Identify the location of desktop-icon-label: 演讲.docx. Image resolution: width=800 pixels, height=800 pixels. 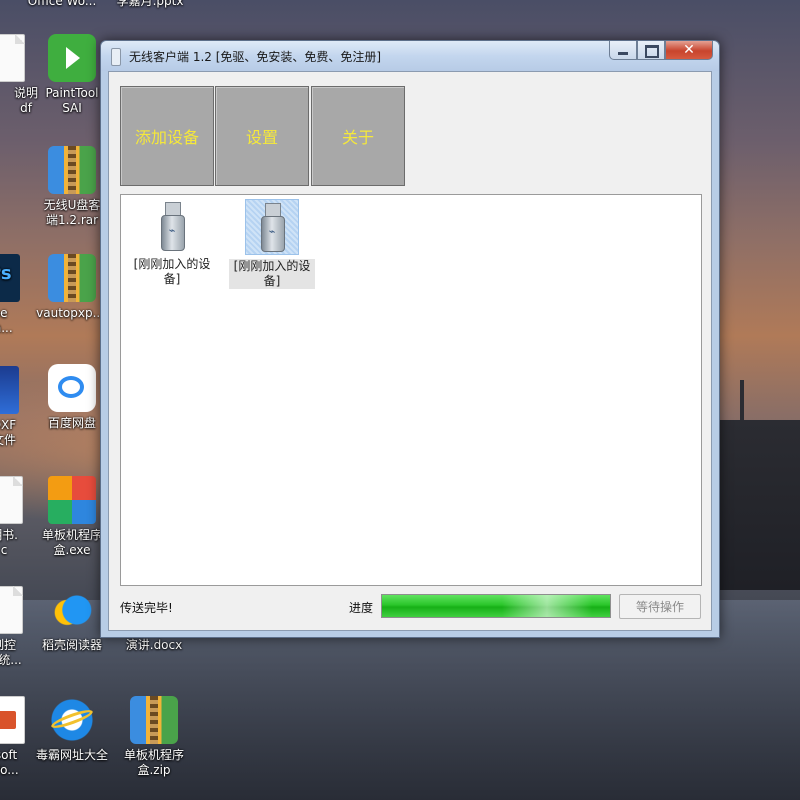
(154, 645).